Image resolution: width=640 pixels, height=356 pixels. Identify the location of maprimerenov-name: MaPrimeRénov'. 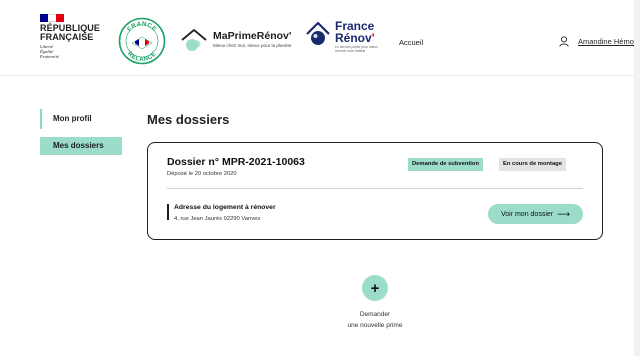
(252, 35).